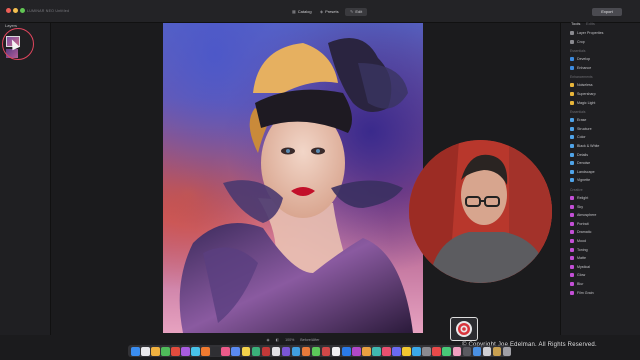  What do you see at coordinates (584, 67) in the screenshot?
I see `tool-label: Enhance` at bounding box center [584, 67].